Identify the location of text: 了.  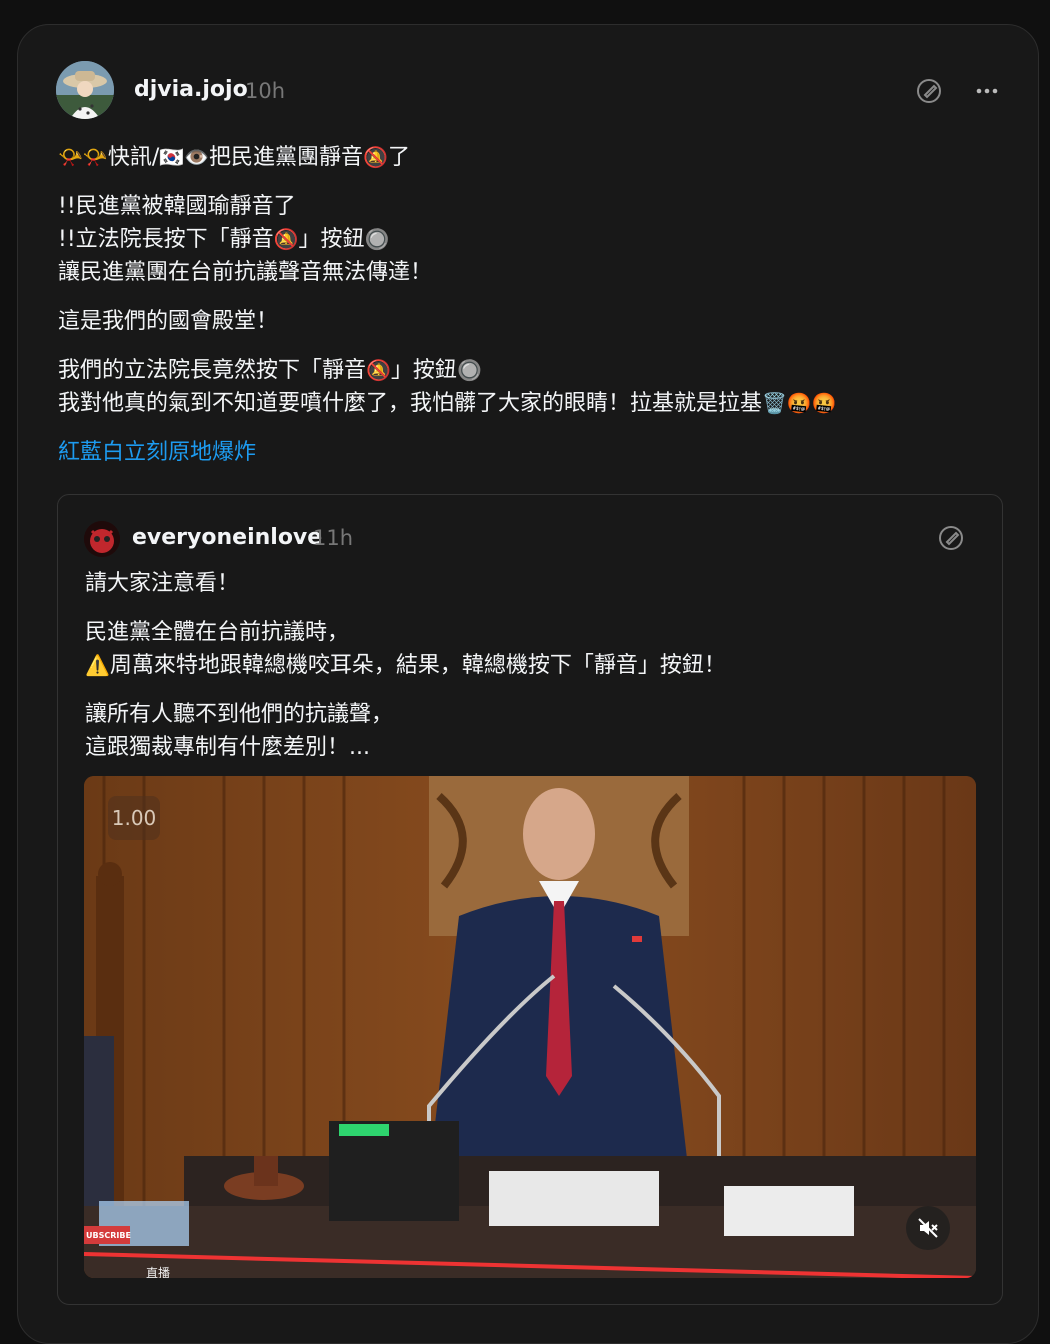
(398, 157).